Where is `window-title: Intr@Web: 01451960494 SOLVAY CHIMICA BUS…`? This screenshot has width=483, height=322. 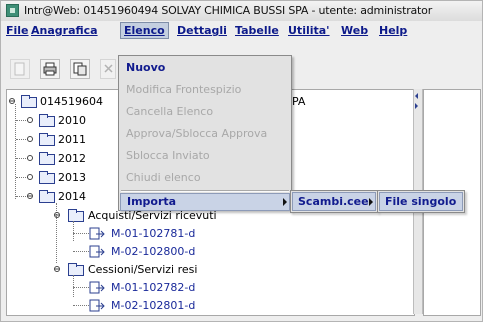
window-title: Intr@Web: 01451960494 SOLVAY CHIMICA BUS… is located at coordinates (228, 10).